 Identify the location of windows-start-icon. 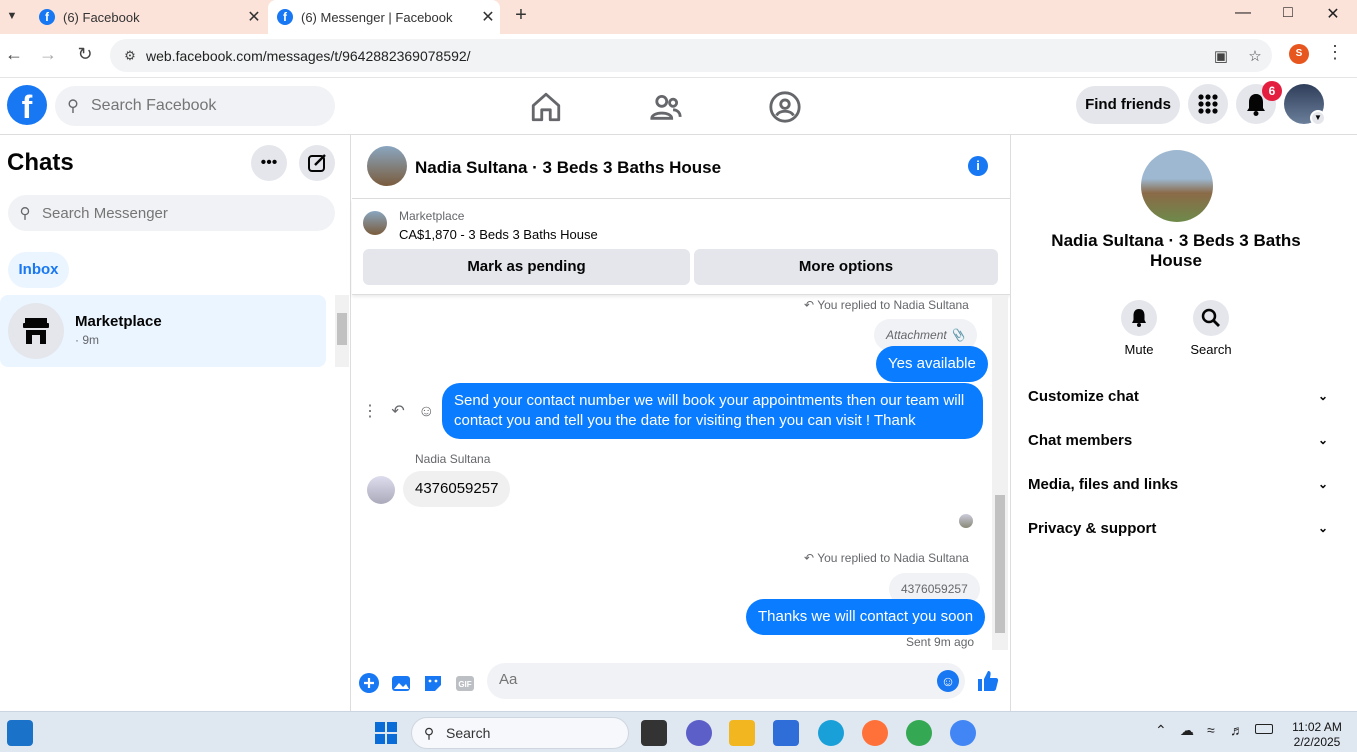
(386, 733).